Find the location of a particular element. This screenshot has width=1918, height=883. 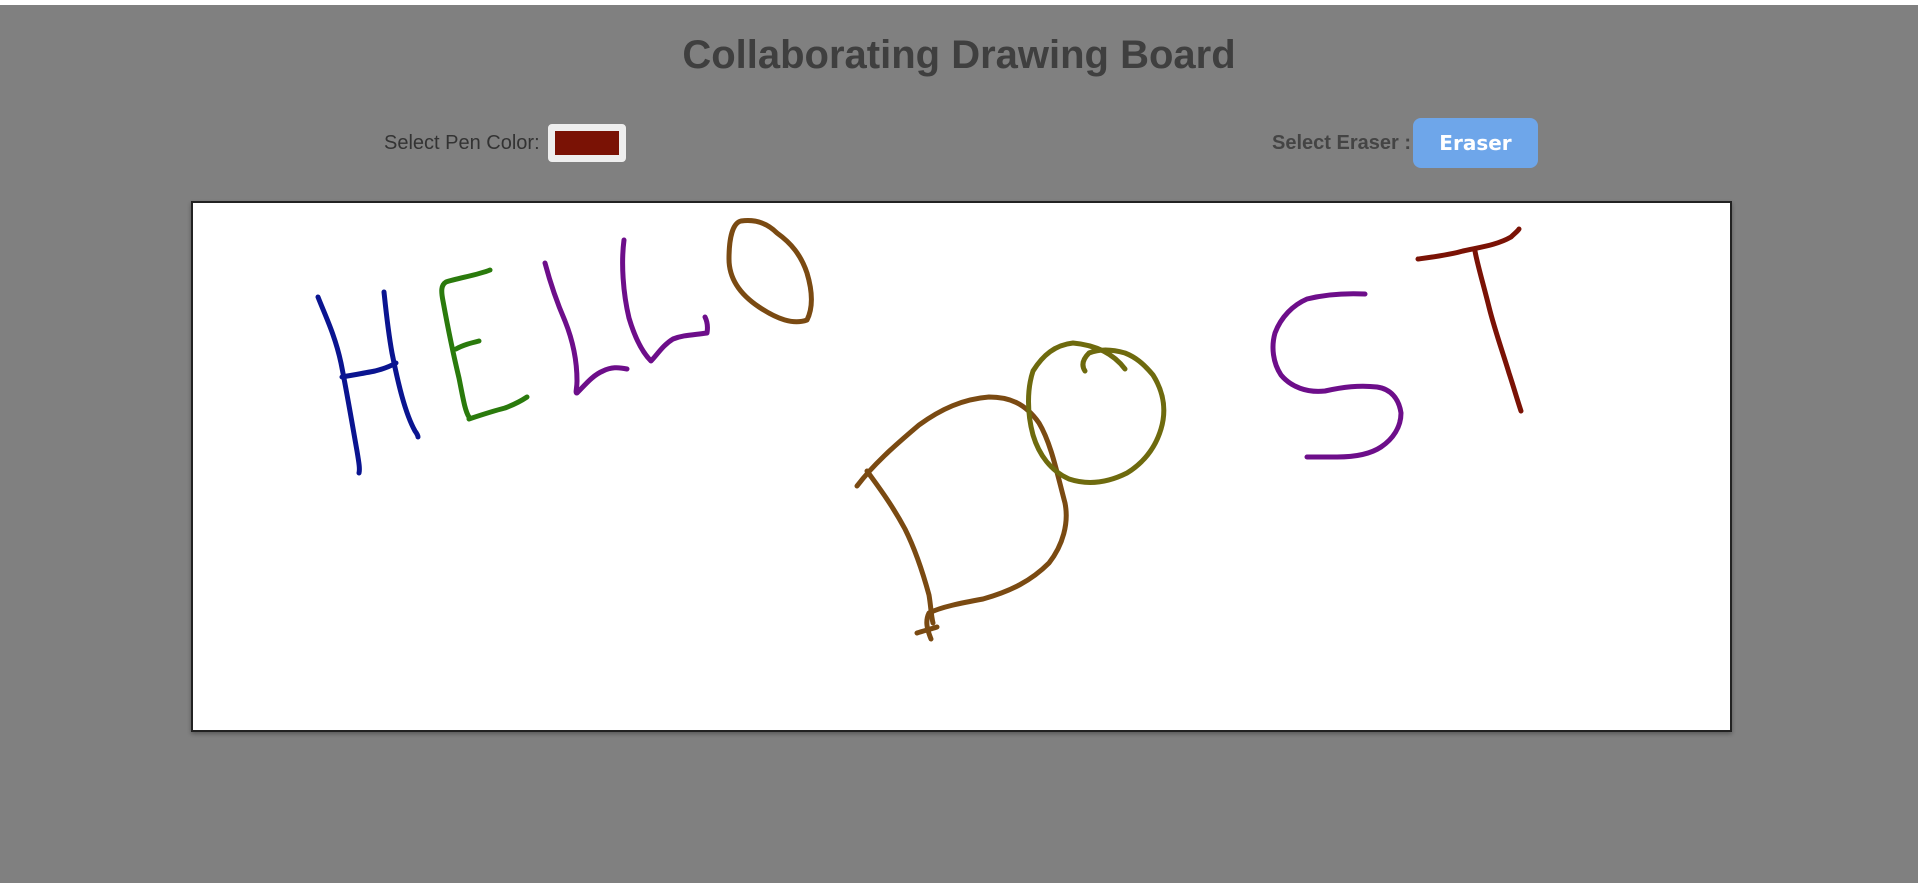

eraser-label: Select Eraser : is located at coordinates (1341, 142).